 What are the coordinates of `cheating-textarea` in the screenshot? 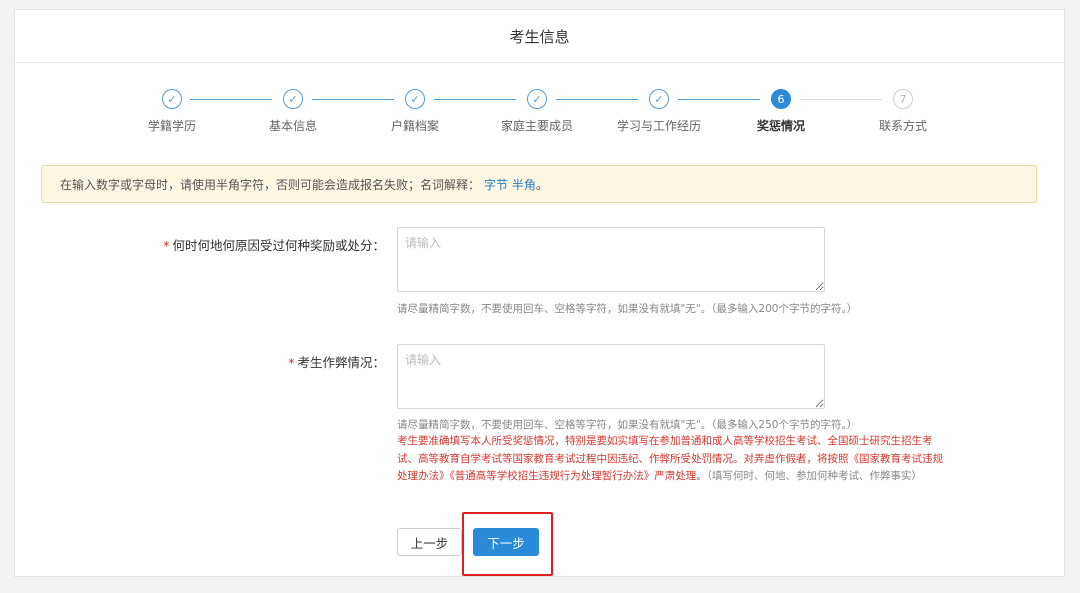 It's located at (611, 376).